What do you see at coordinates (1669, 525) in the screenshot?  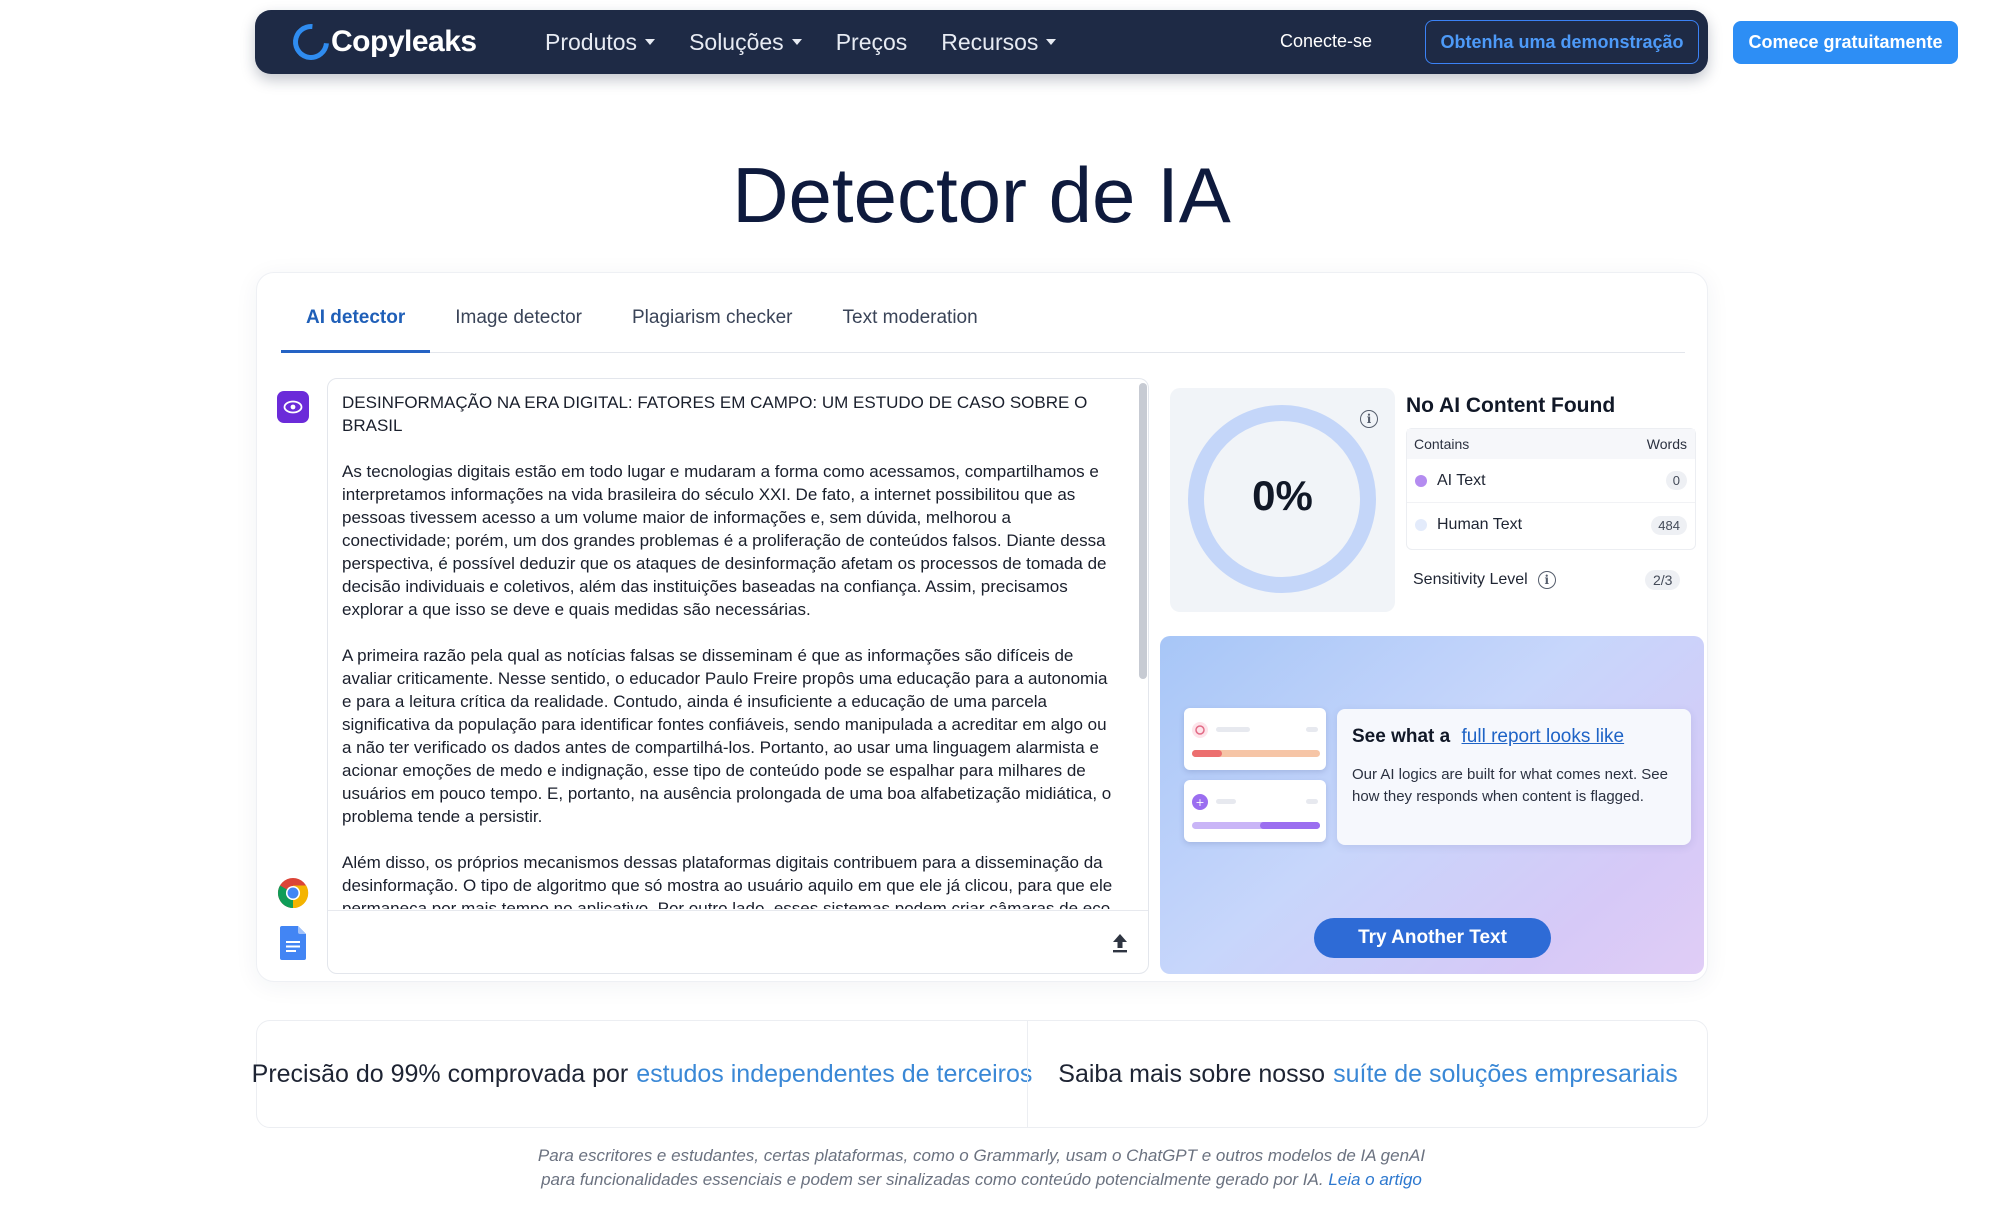 I see `row-count: 484` at bounding box center [1669, 525].